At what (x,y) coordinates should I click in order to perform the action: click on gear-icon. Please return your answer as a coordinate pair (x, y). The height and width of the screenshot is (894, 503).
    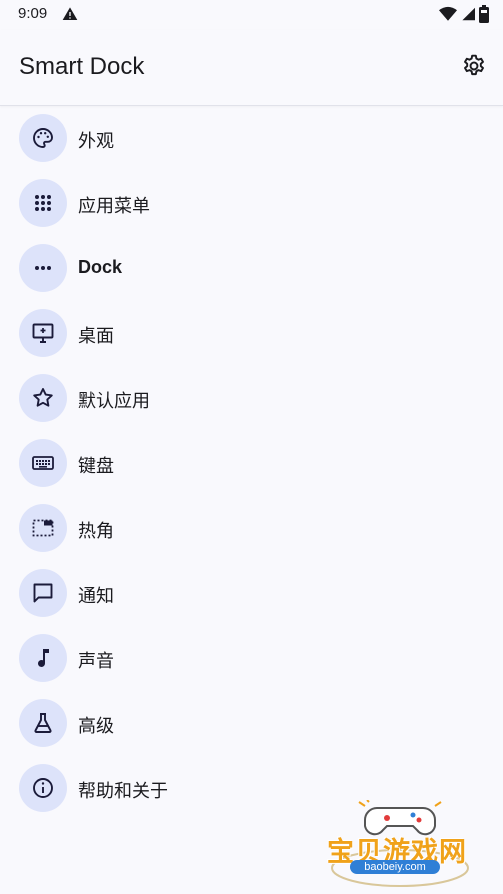
    Looking at the image, I should click on (474, 65).